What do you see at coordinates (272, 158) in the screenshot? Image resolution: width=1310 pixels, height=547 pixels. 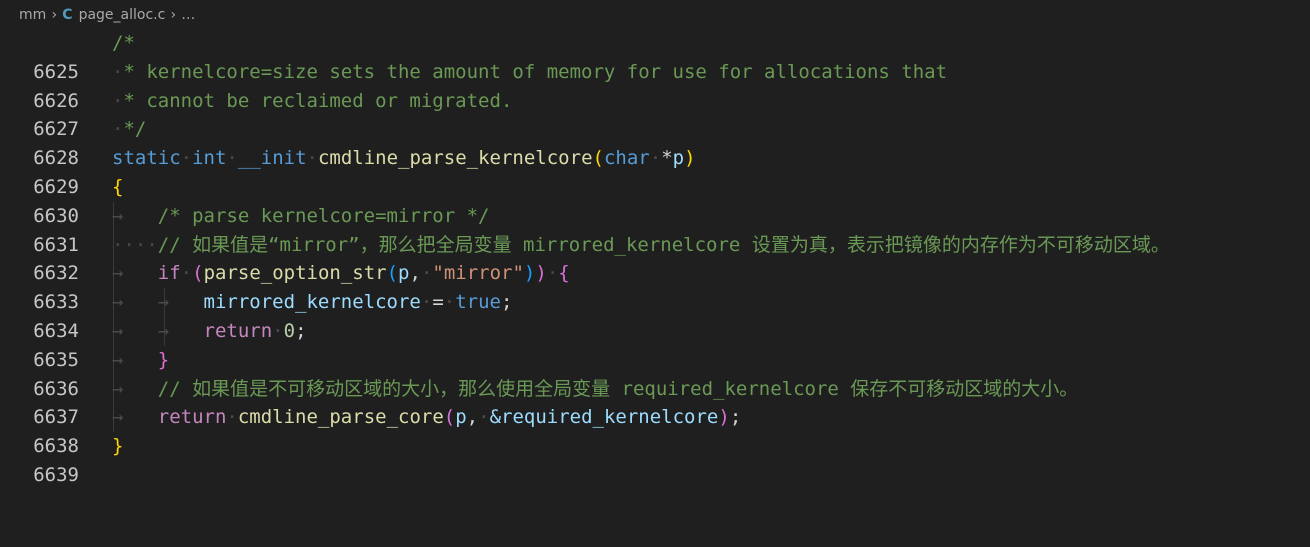 I see `keyword: __init` at bounding box center [272, 158].